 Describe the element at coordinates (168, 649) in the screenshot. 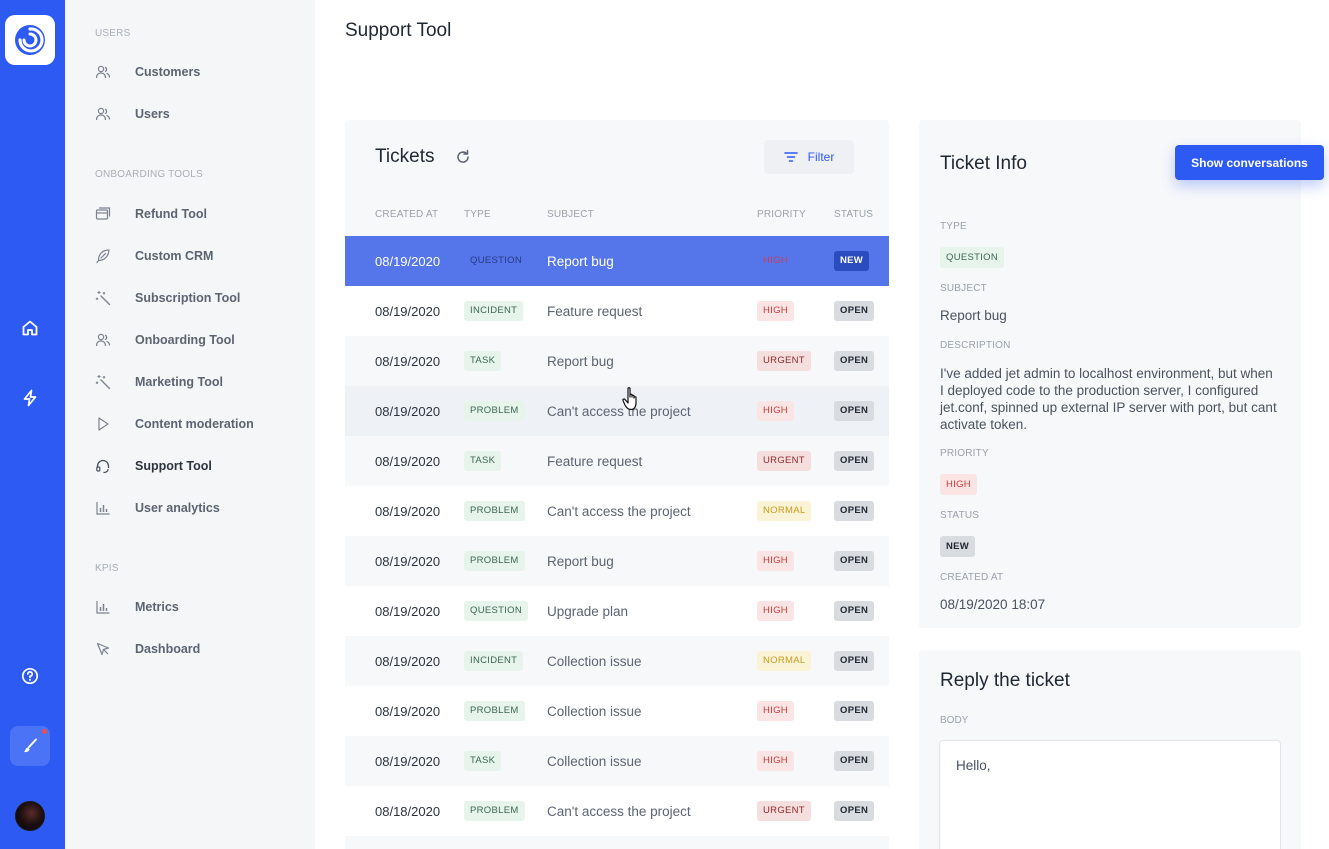

I see `sidebar-item-label: Dashboard` at that location.